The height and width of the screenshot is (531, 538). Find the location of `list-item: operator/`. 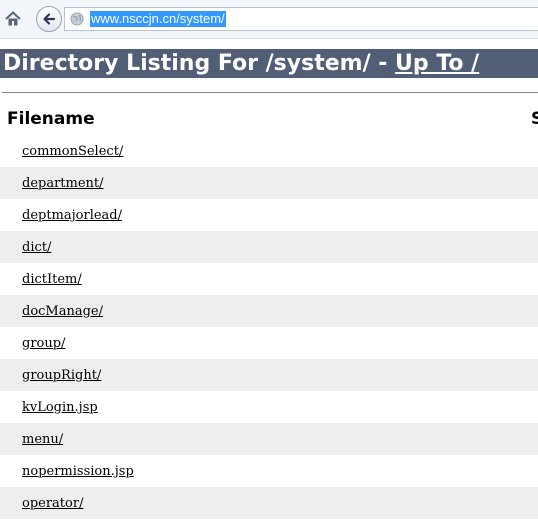

list-item: operator/ is located at coordinates (269, 503).